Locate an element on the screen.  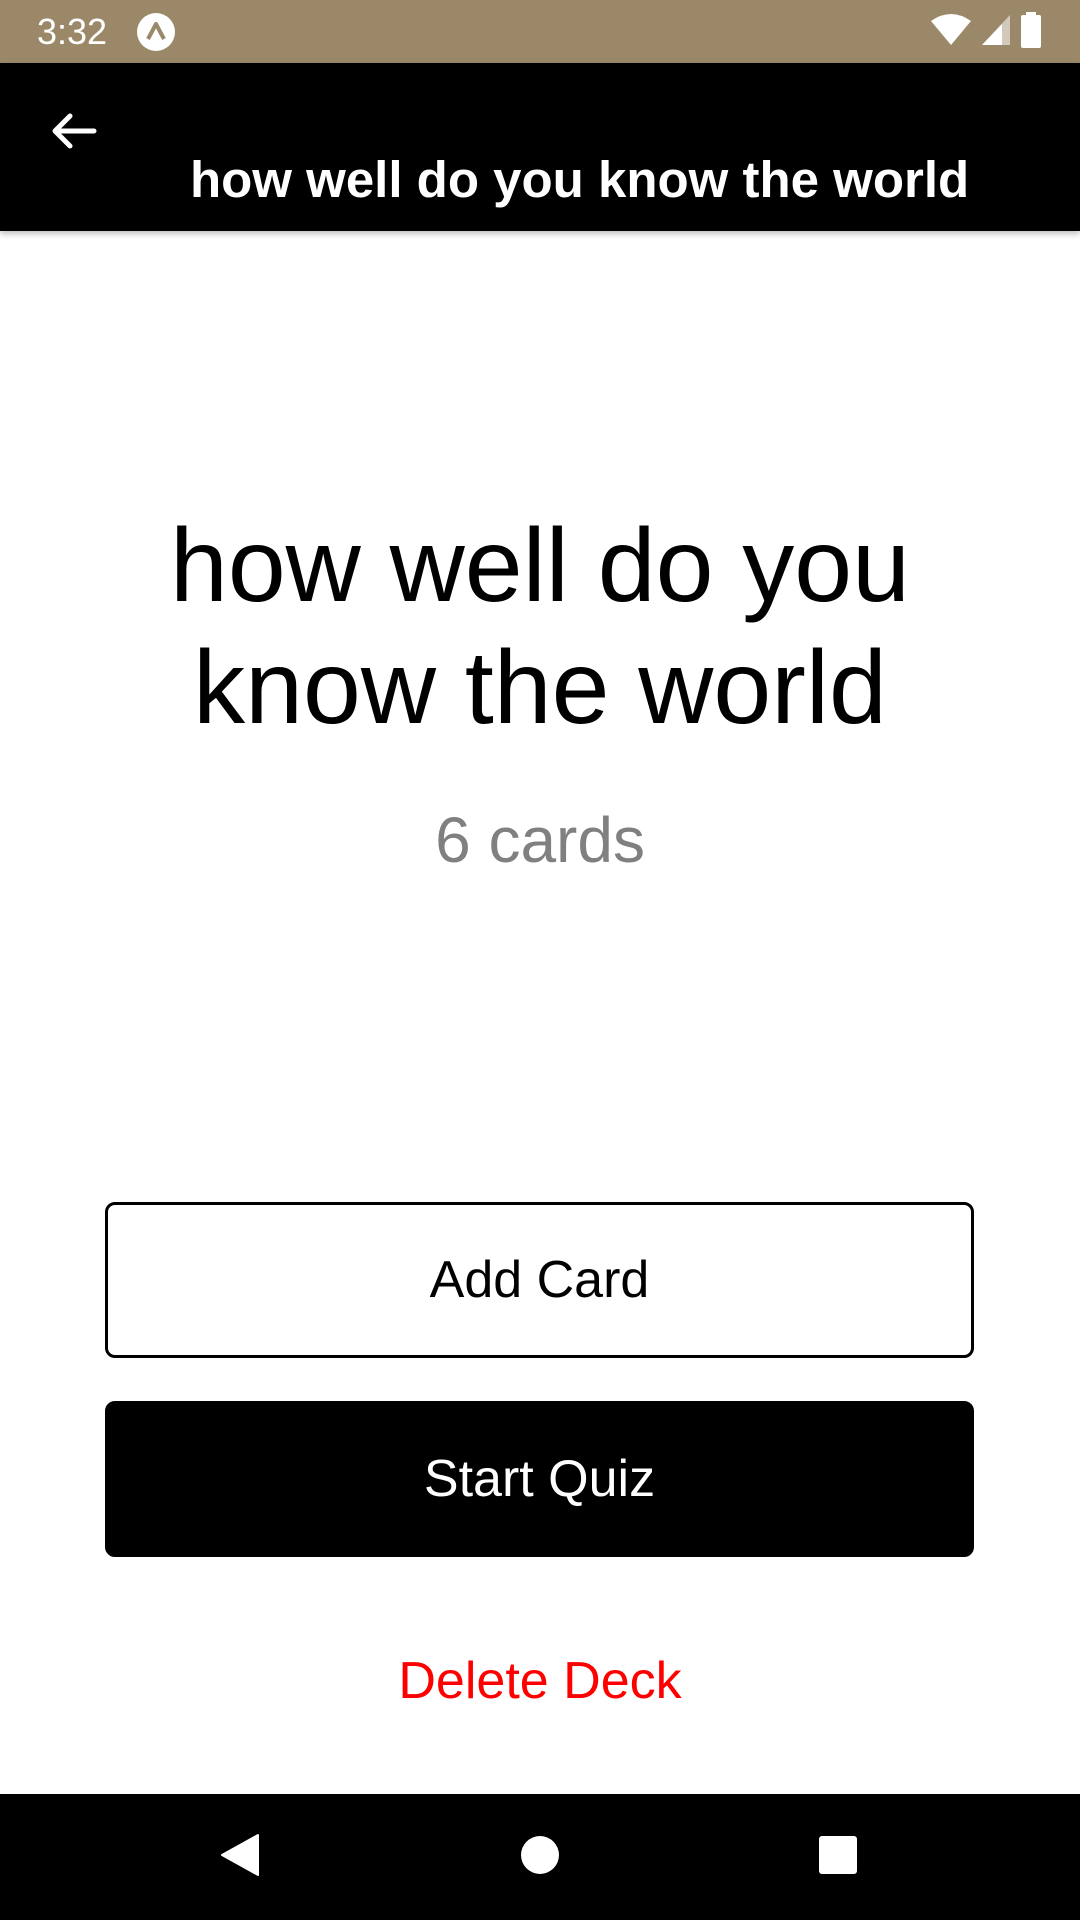
home-circle-icon is located at coordinates (540, 1857).